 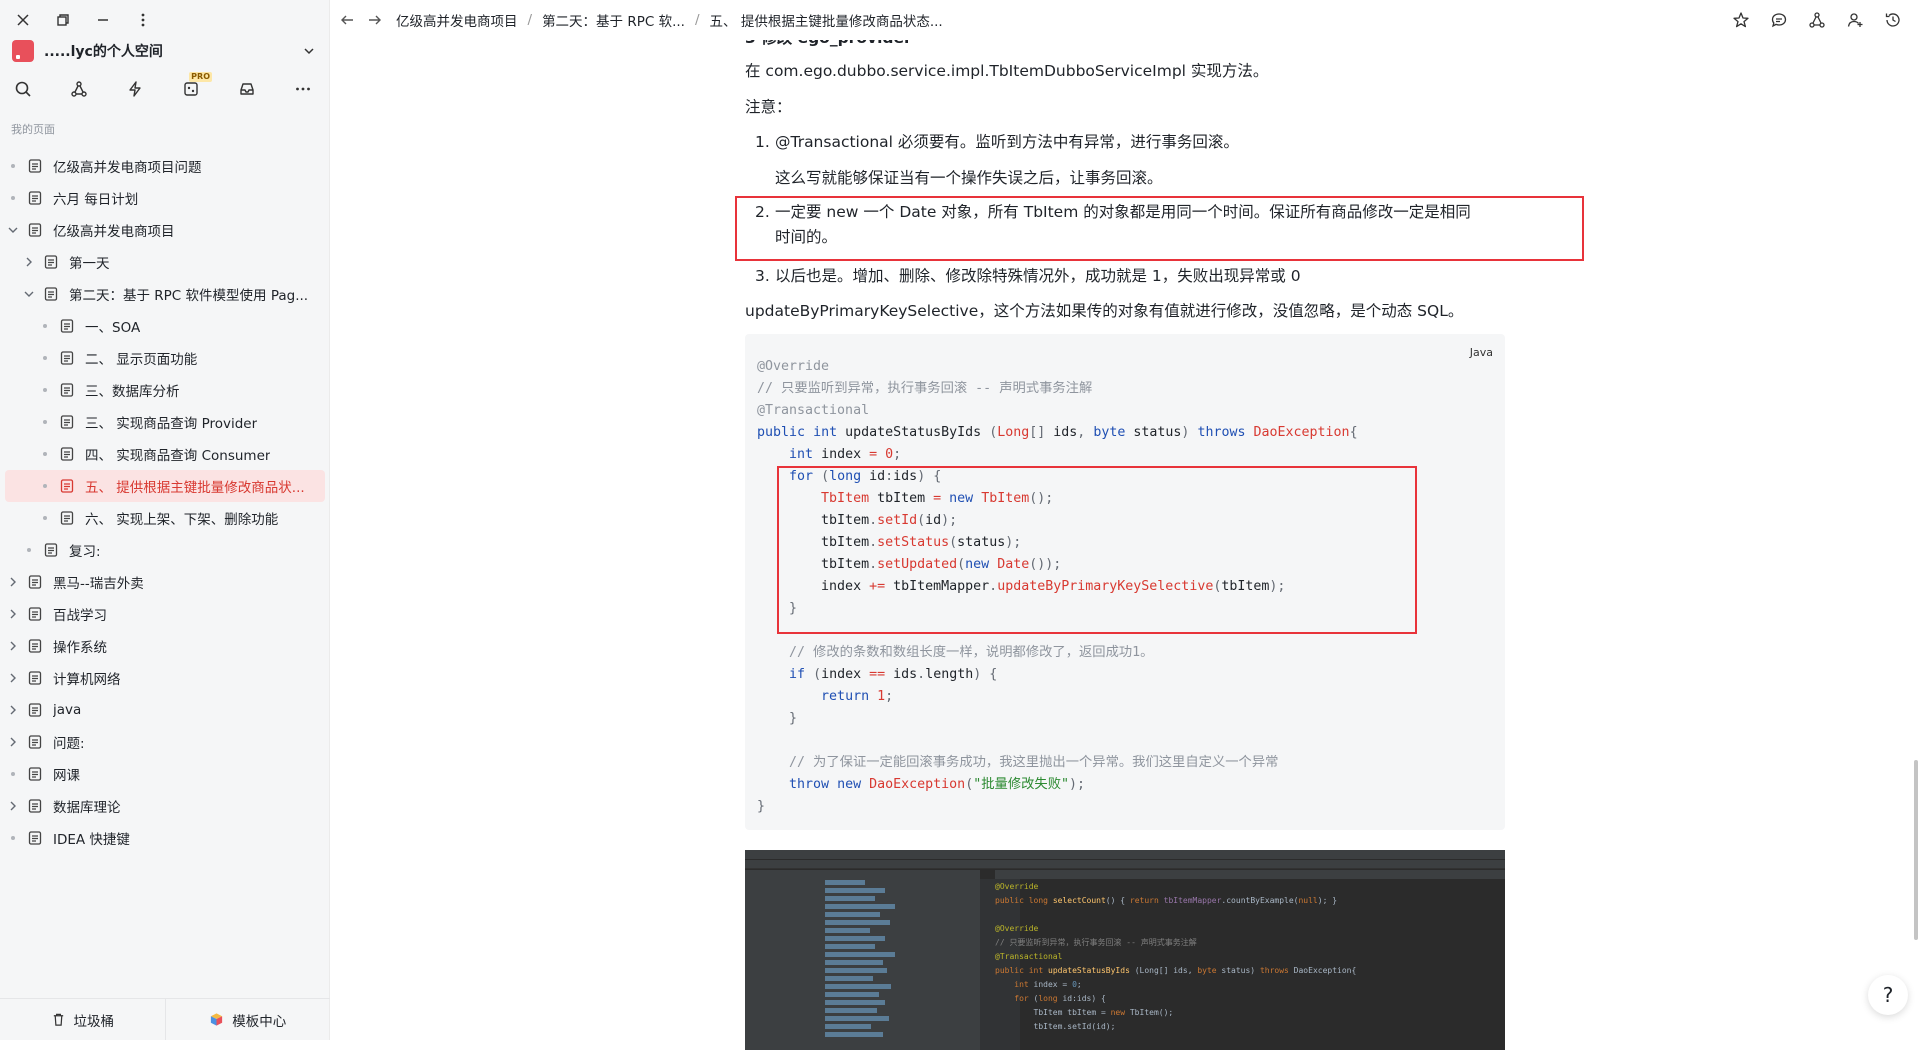 I want to click on sidebar-tree-item-label: 亿级高并发电商项目问题, so click(x=127, y=168).